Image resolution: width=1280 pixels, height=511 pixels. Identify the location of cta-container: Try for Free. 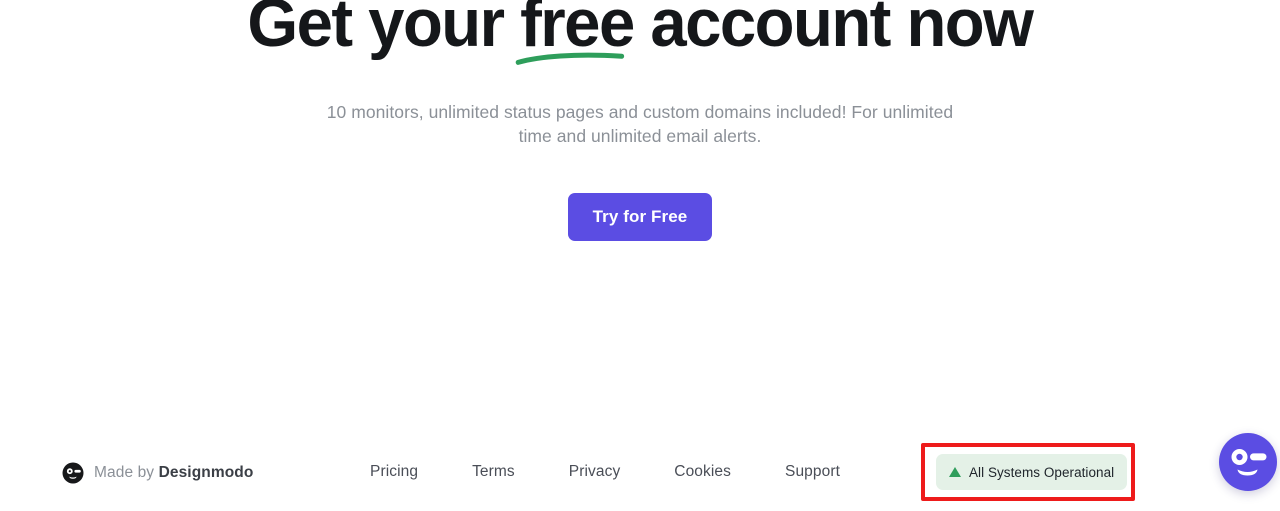
(640, 217).